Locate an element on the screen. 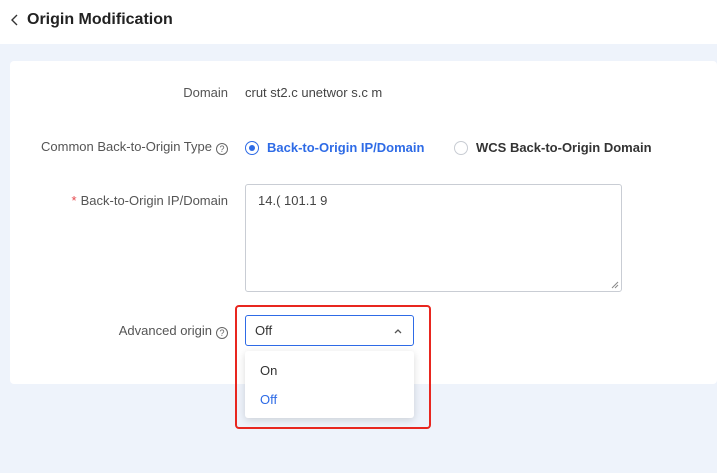 The width and height of the screenshot is (717, 473). resize-handle-icon is located at coordinates (615, 285).